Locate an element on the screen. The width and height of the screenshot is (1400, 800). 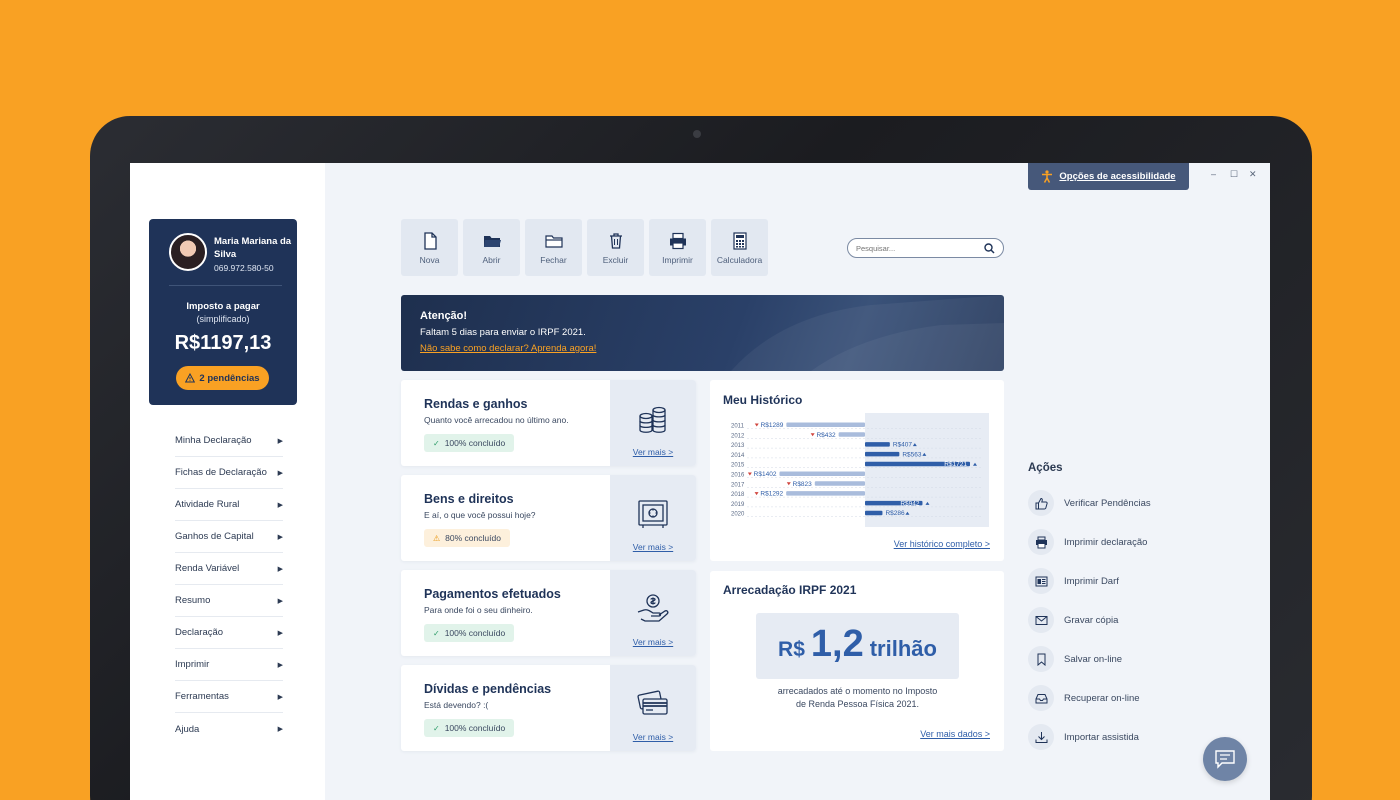
coins-icon is located at coordinates (652, 419).